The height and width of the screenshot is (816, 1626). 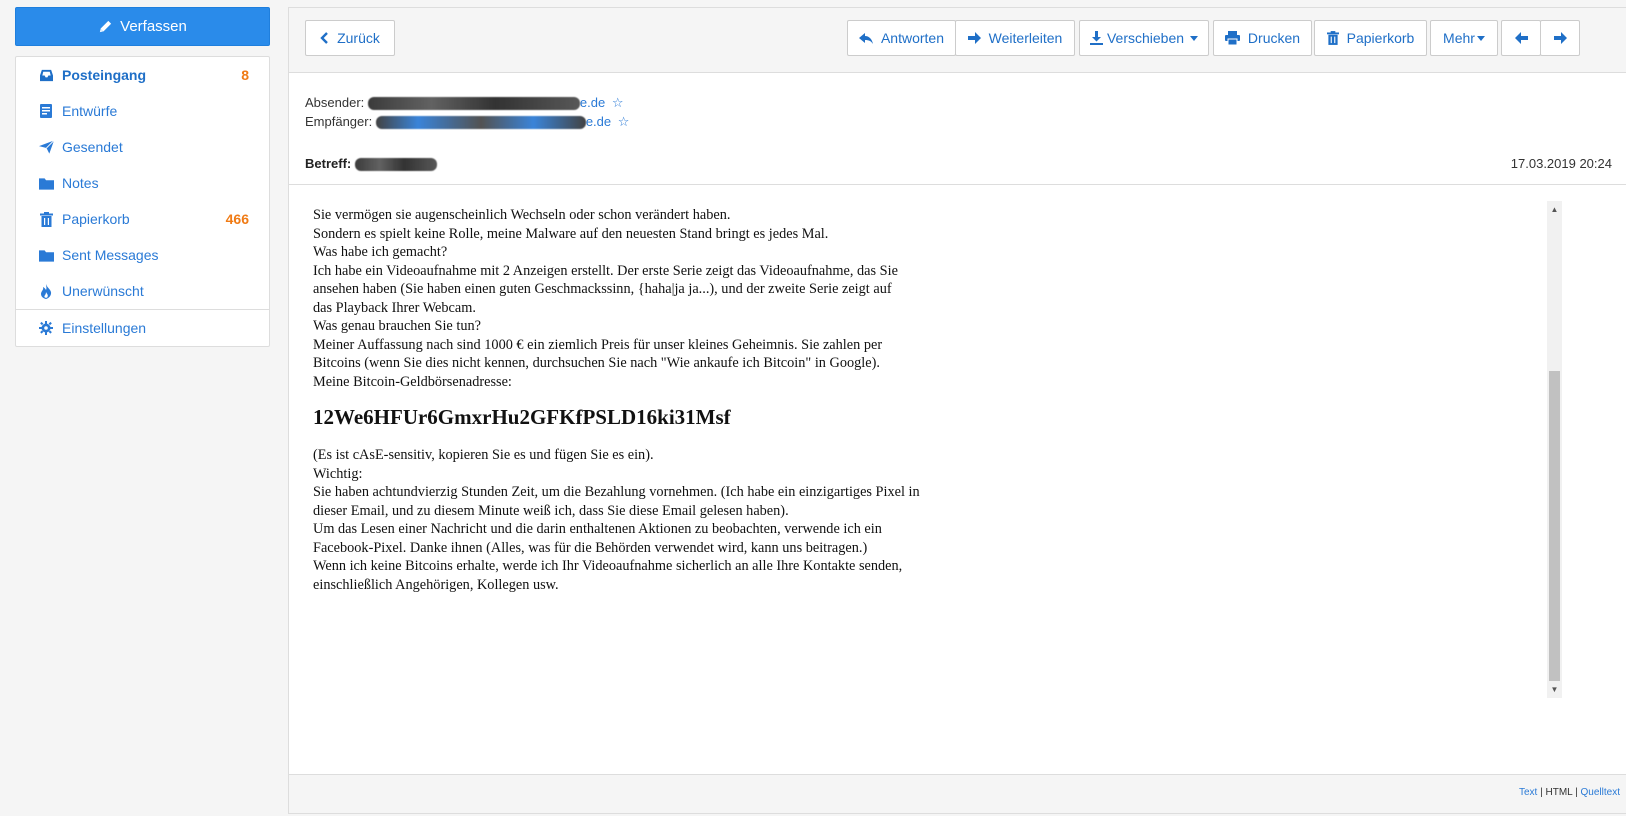 I want to click on body-text-line: Was genau brauchen Sie tun?, so click(x=397, y=326).